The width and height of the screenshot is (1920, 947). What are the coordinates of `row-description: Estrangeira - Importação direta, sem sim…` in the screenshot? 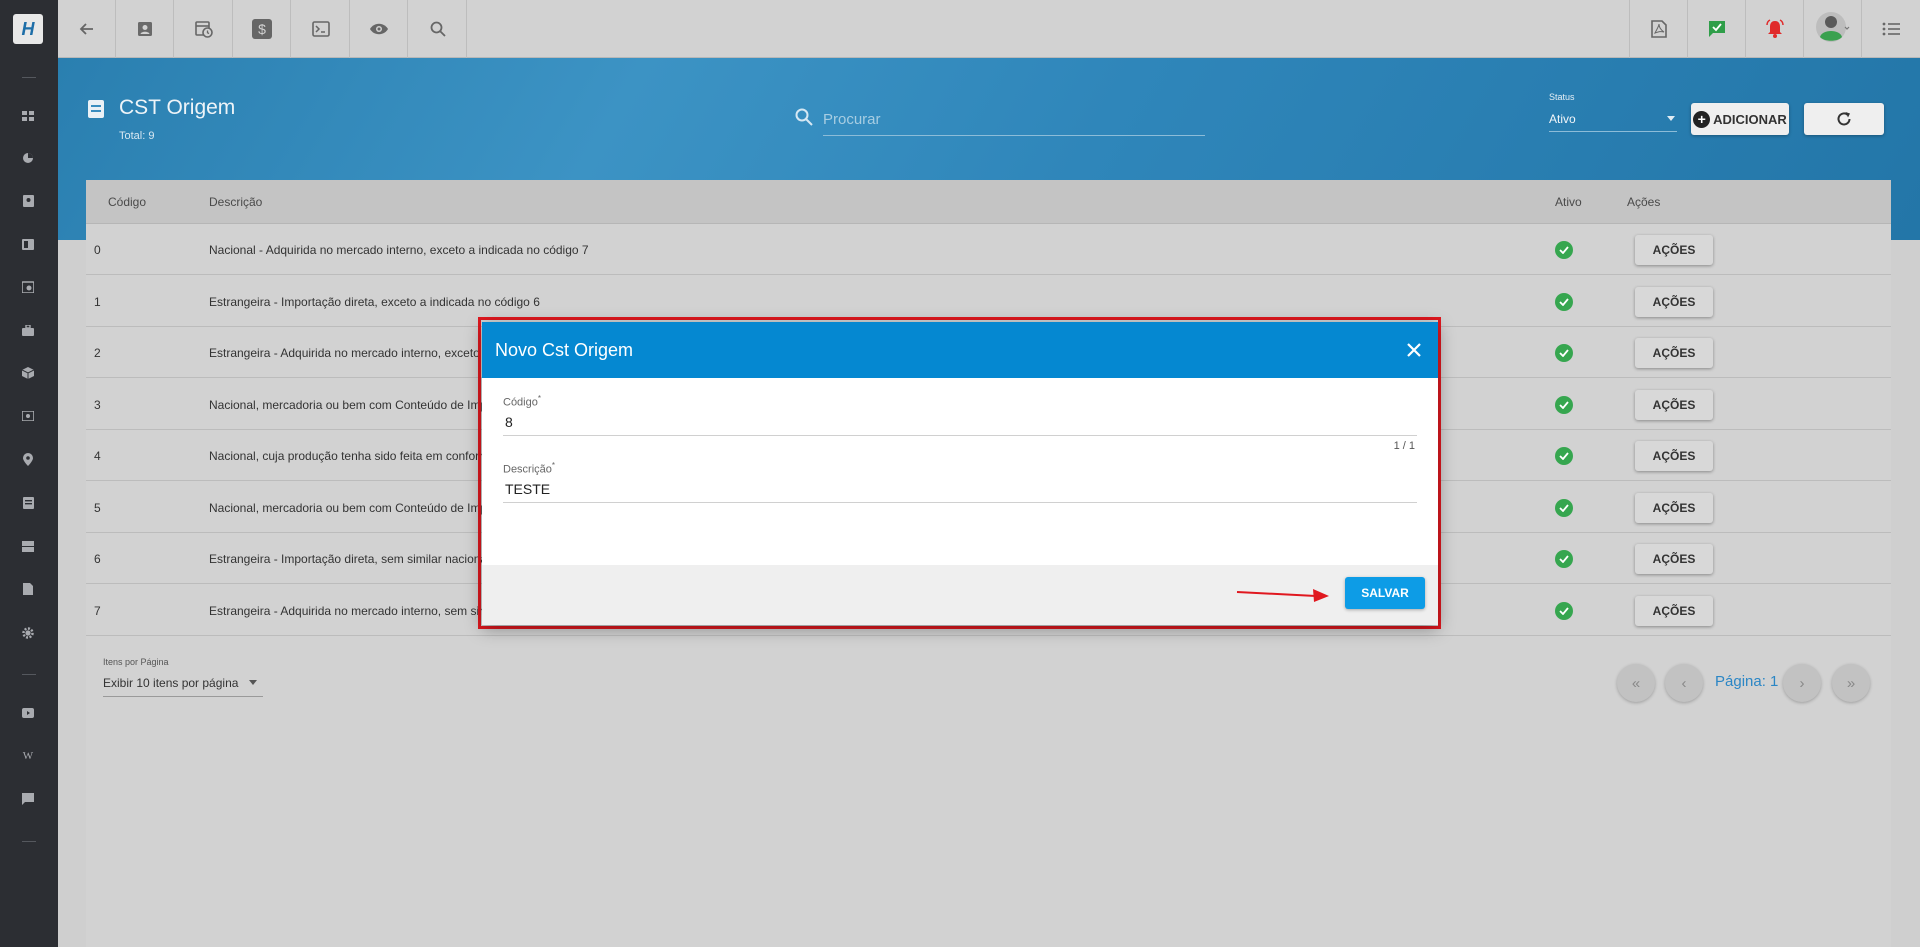 It's located at (349, 559).